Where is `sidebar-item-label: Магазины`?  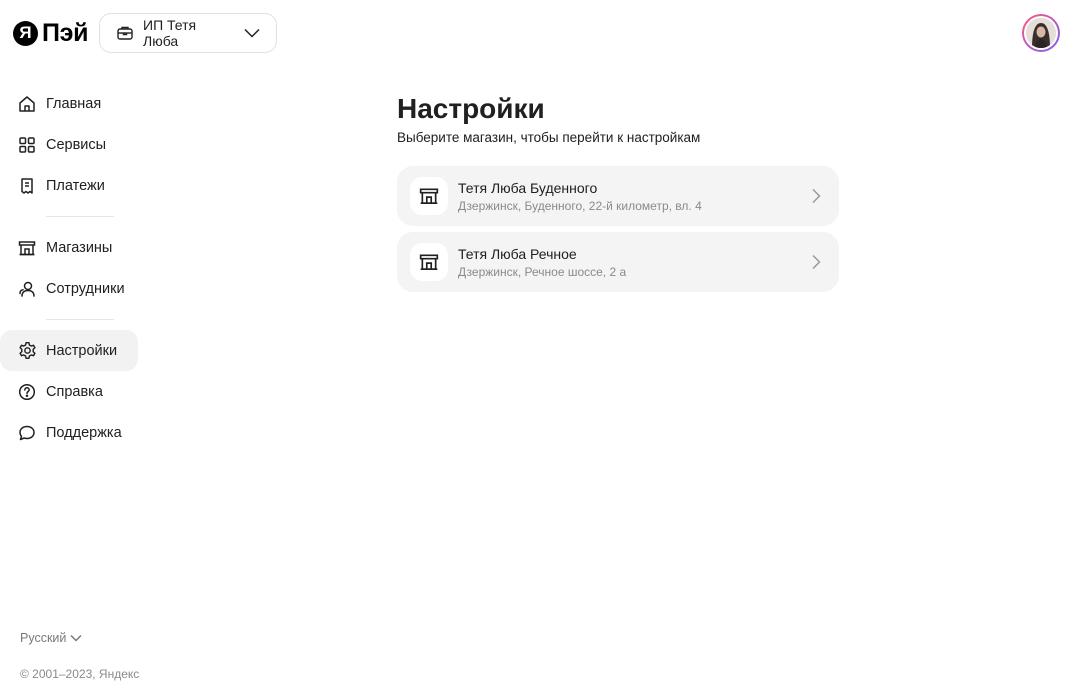 sidebar-item-label: Магазины is located at coordinates (79, 247).